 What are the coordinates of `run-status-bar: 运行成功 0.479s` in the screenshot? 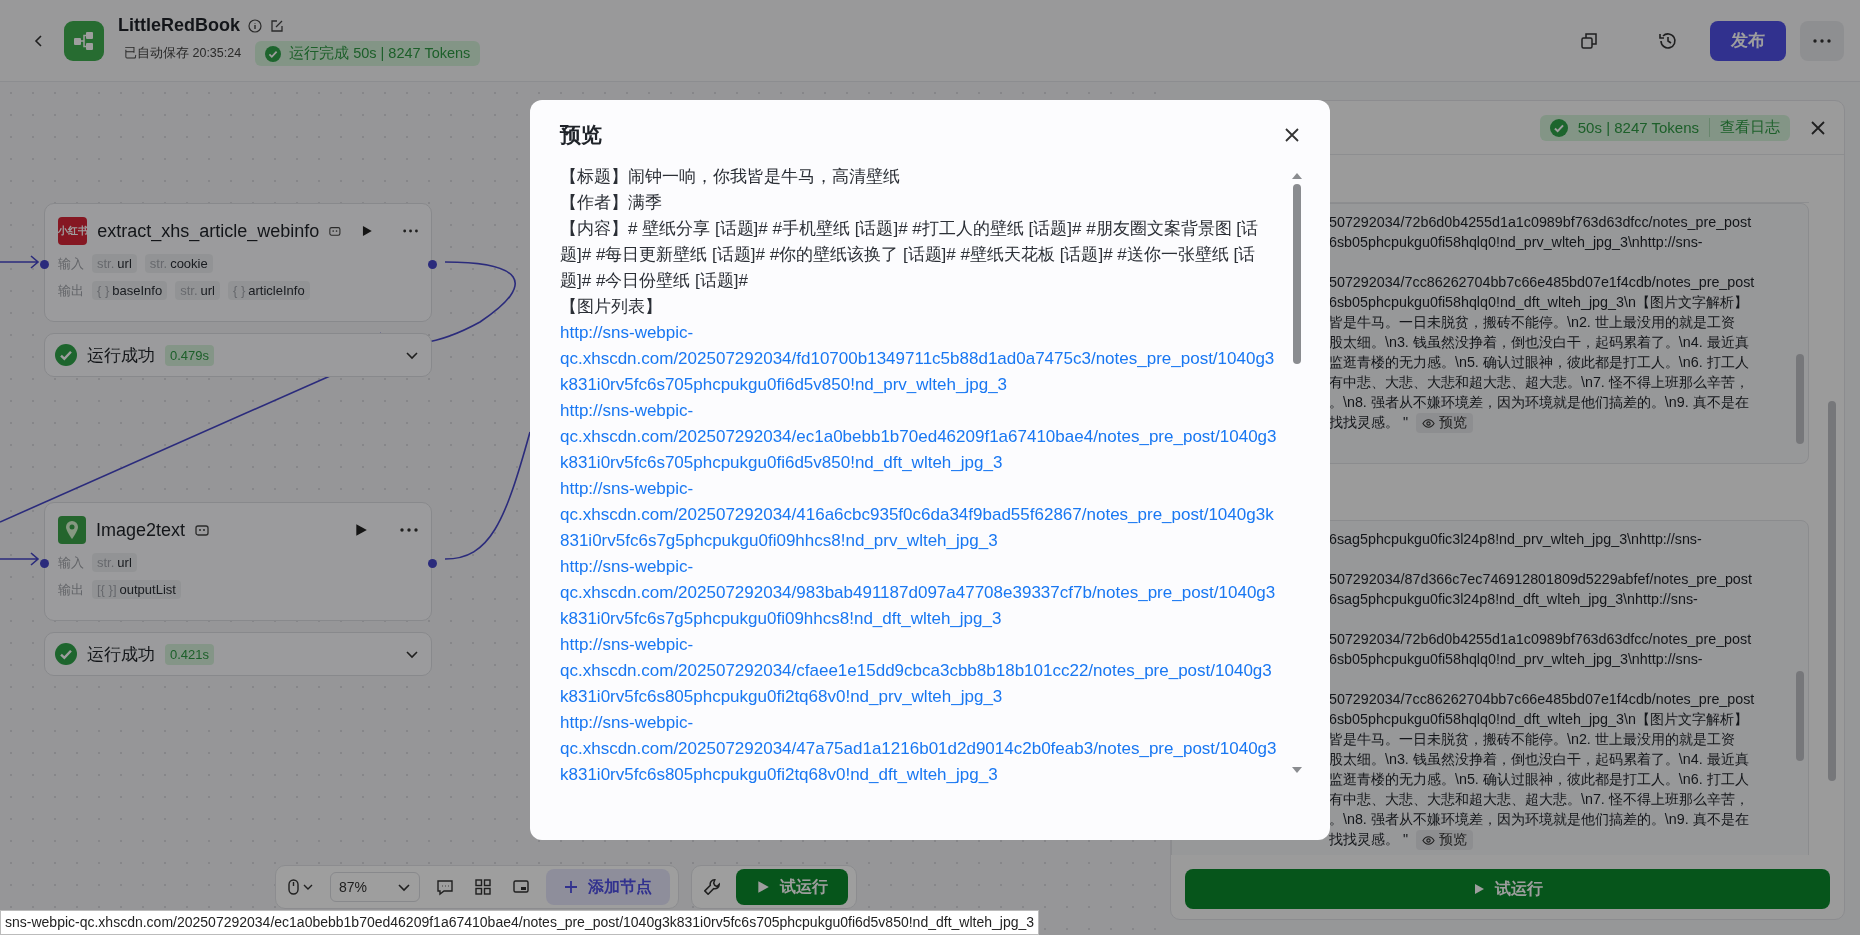 It's located at (238, 355).